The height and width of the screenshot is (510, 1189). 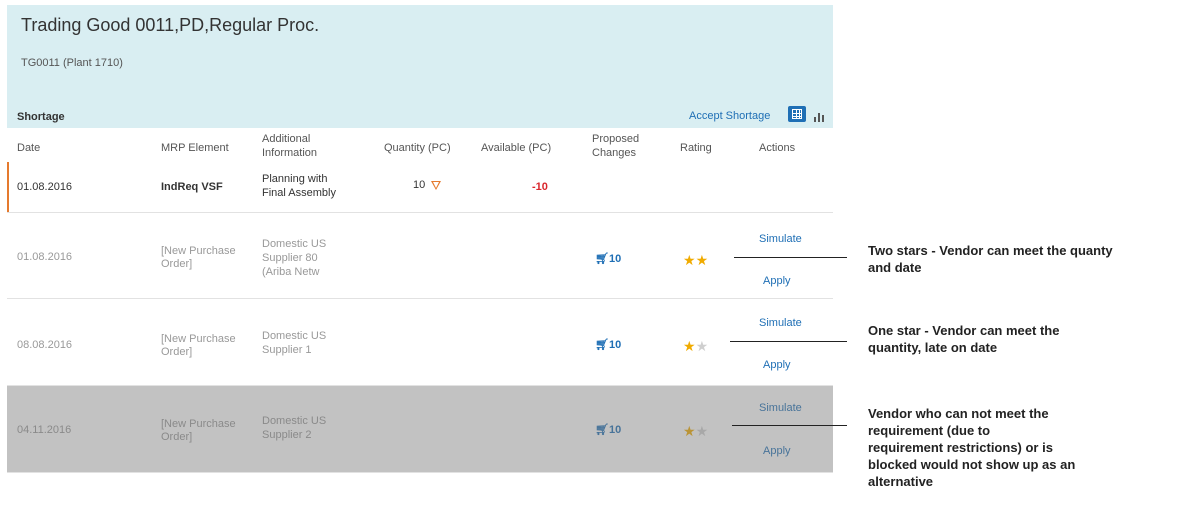 What do you see at coordinates (170, 25) in the screenshot?
I see `page-title: Trading Good 0011,PD,Regular Proc.` at bounding box center [170, 25].